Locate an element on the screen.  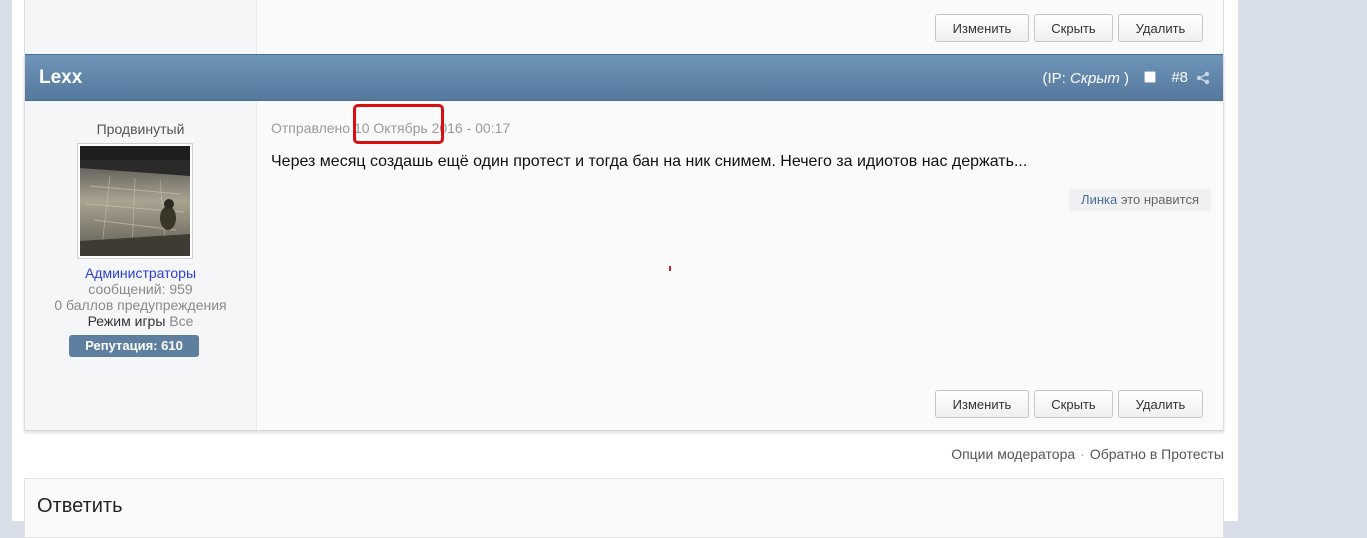
reply-box: Ответить is located at coordinates (624, 508).